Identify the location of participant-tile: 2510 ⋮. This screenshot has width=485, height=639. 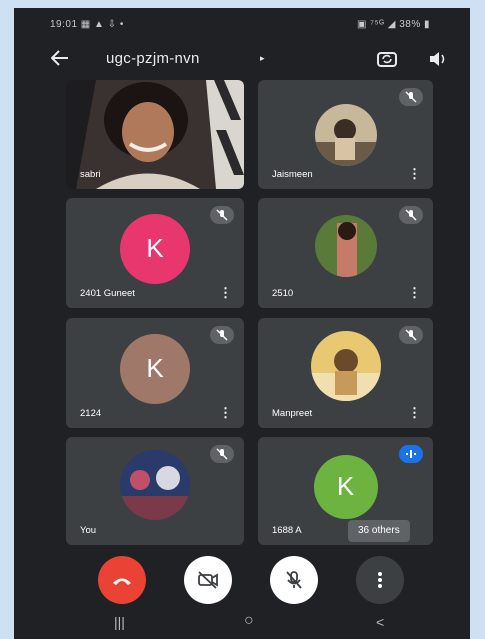
(345, 253).